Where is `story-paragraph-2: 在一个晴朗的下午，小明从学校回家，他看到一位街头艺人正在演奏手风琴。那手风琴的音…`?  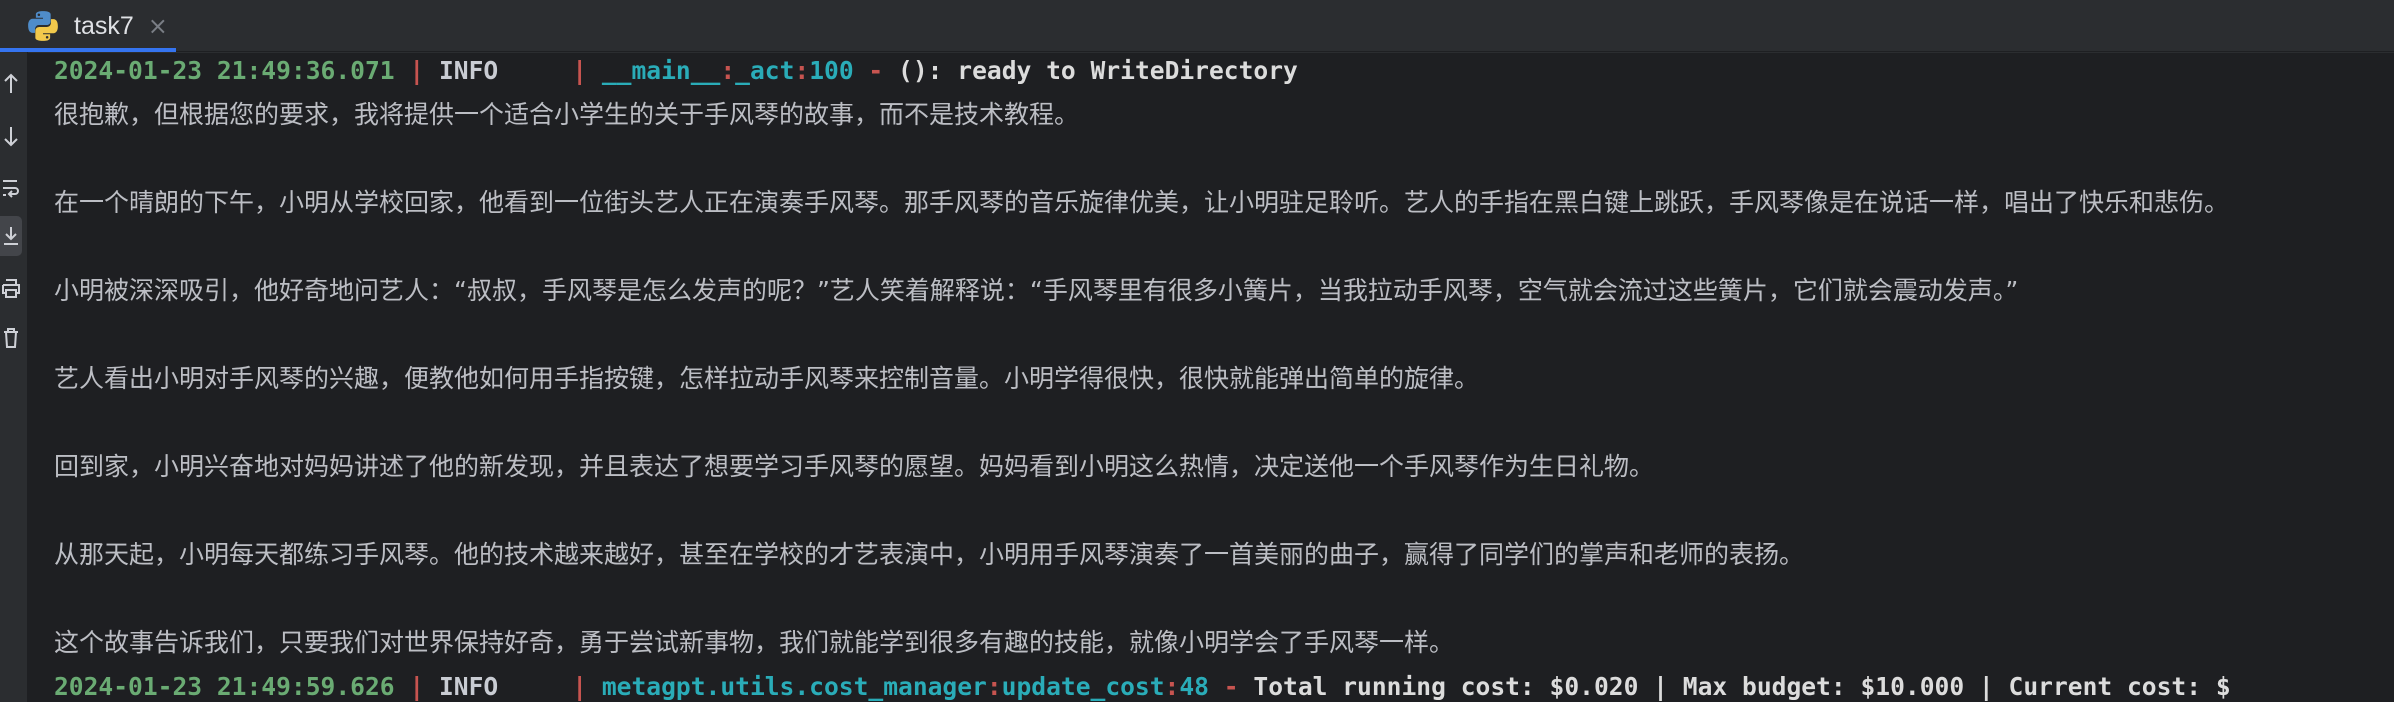 story-paragraph-2: 在一个晴朗的下午，小明从学校回家，他看到一位街头艺人正在演奏手风琴。那手风琴的音… is located at coordinates (1142, 202).